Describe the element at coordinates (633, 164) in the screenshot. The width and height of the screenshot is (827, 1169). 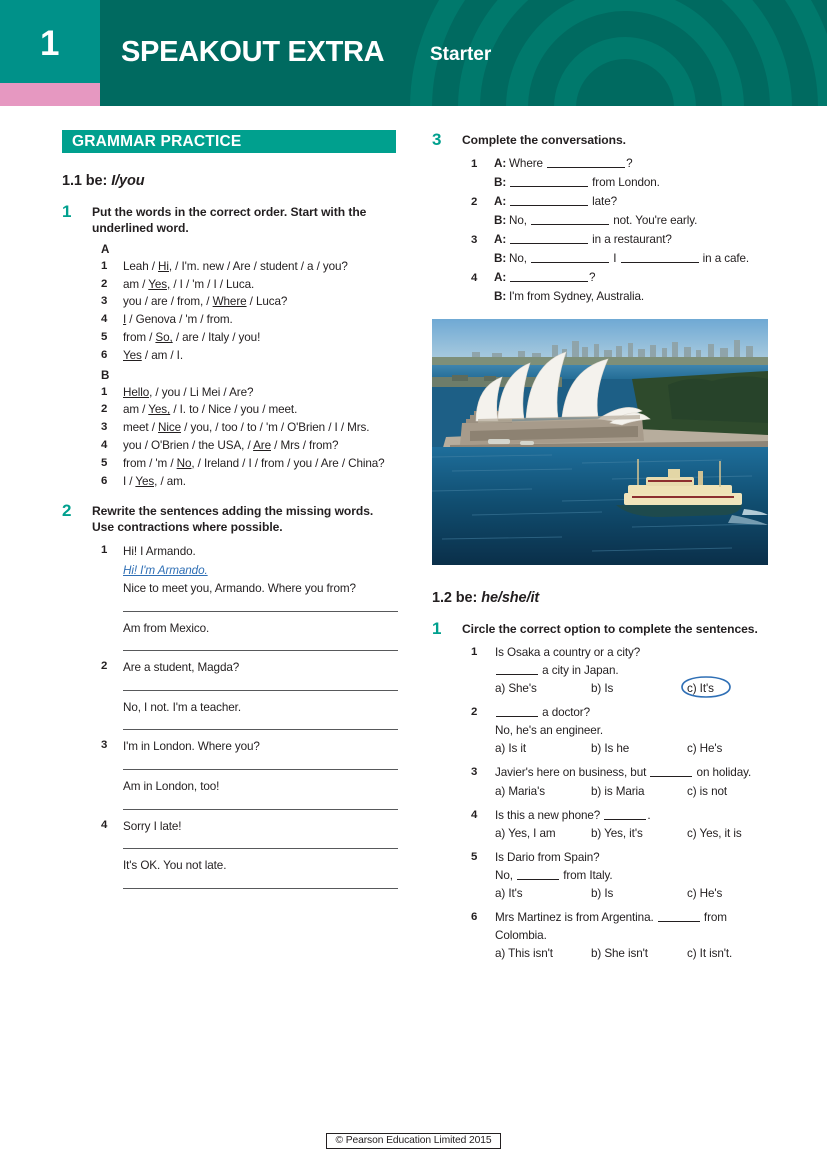
I see `conversation-line: A: Where ?` at that location.